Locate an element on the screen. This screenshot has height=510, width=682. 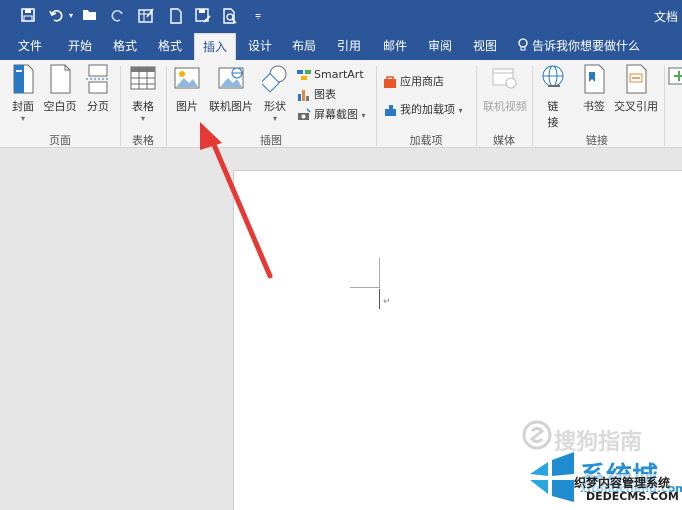
site-cn-watermark: 织梦内容管理系统 is located at coordinates (622, 482).